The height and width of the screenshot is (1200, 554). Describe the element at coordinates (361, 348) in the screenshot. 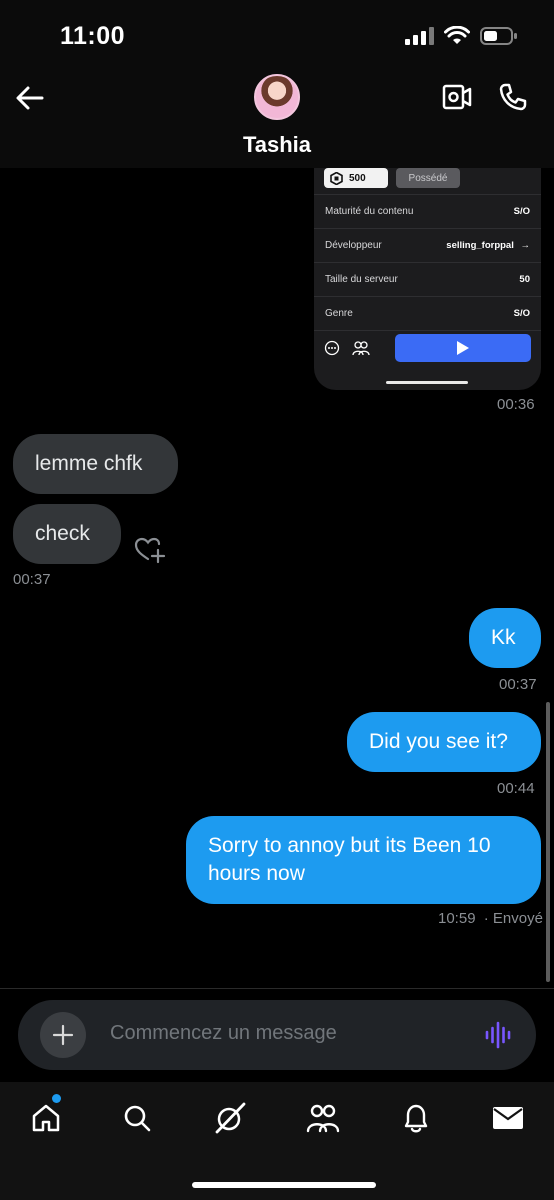

I see `party-icon` at that location.